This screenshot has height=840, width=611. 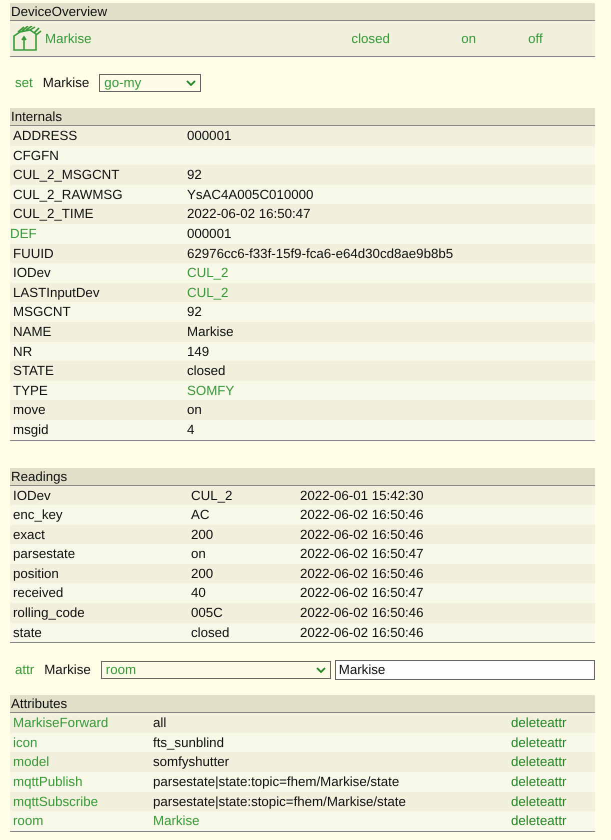 What do you see at coordinates (100, 554) in the screenshot?
I see `table-cell: parsestate` at bounding box center [100, 554].